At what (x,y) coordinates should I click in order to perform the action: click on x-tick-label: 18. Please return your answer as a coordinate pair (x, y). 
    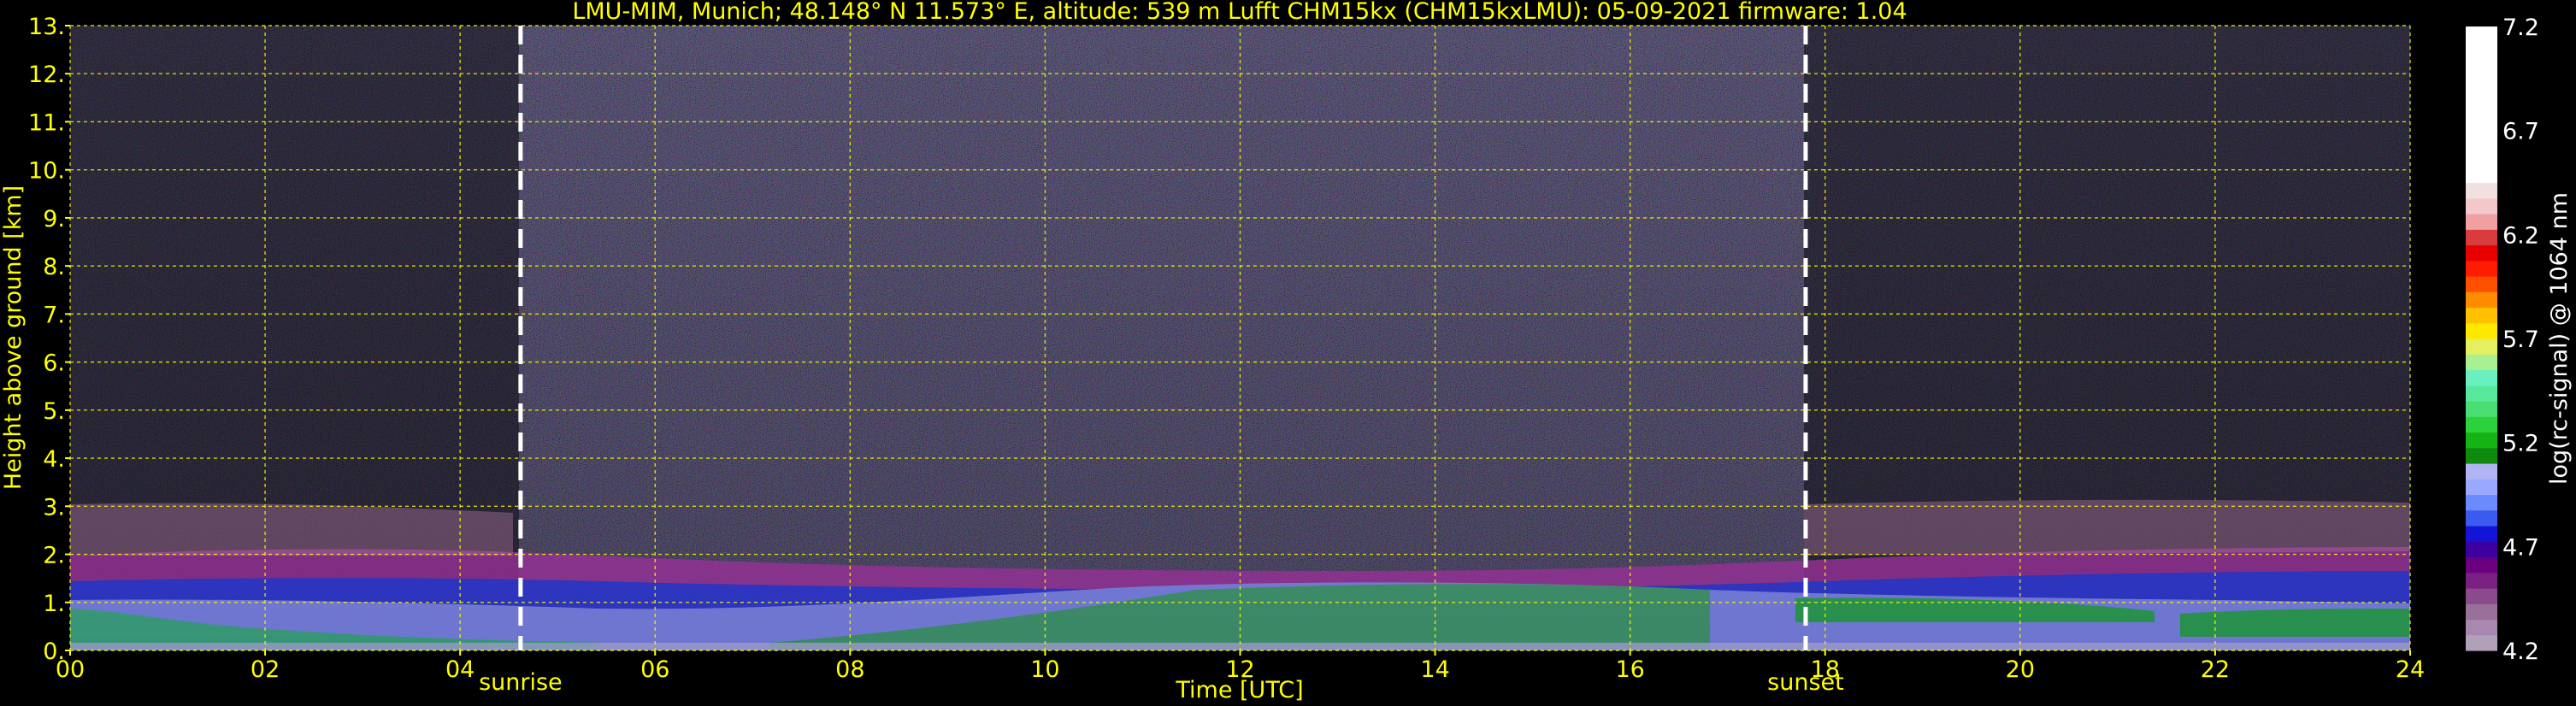
    Looking at the image, I should click on (1825, 669).